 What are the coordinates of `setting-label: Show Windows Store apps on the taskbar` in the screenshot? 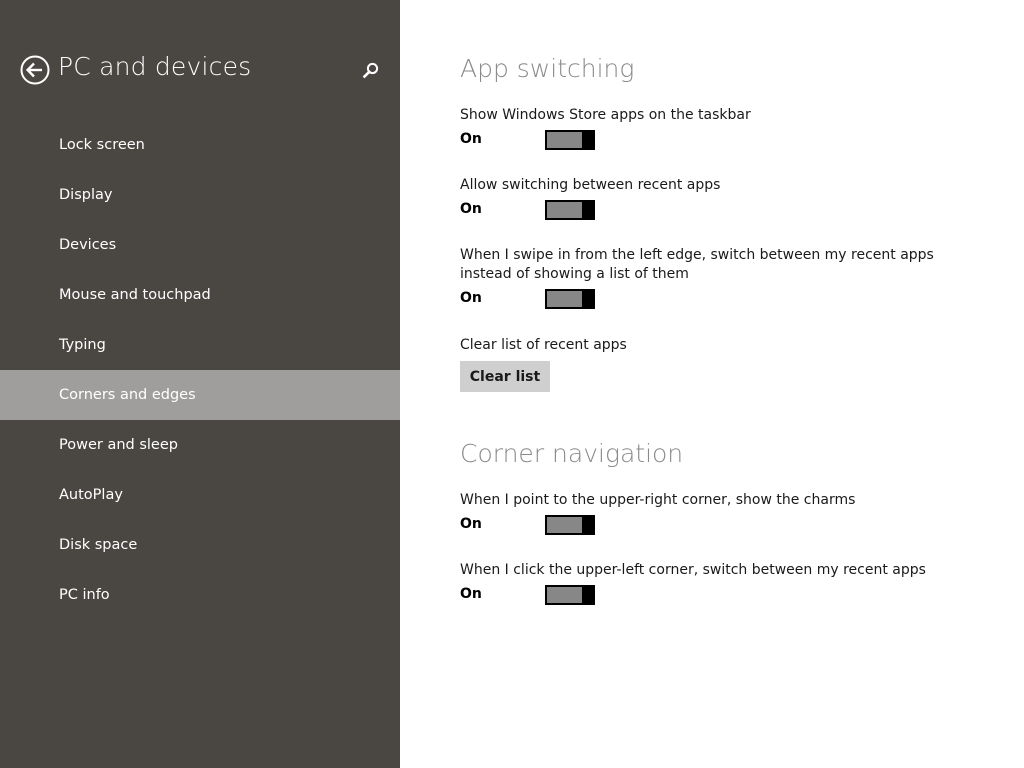 It's located at (605, 115).